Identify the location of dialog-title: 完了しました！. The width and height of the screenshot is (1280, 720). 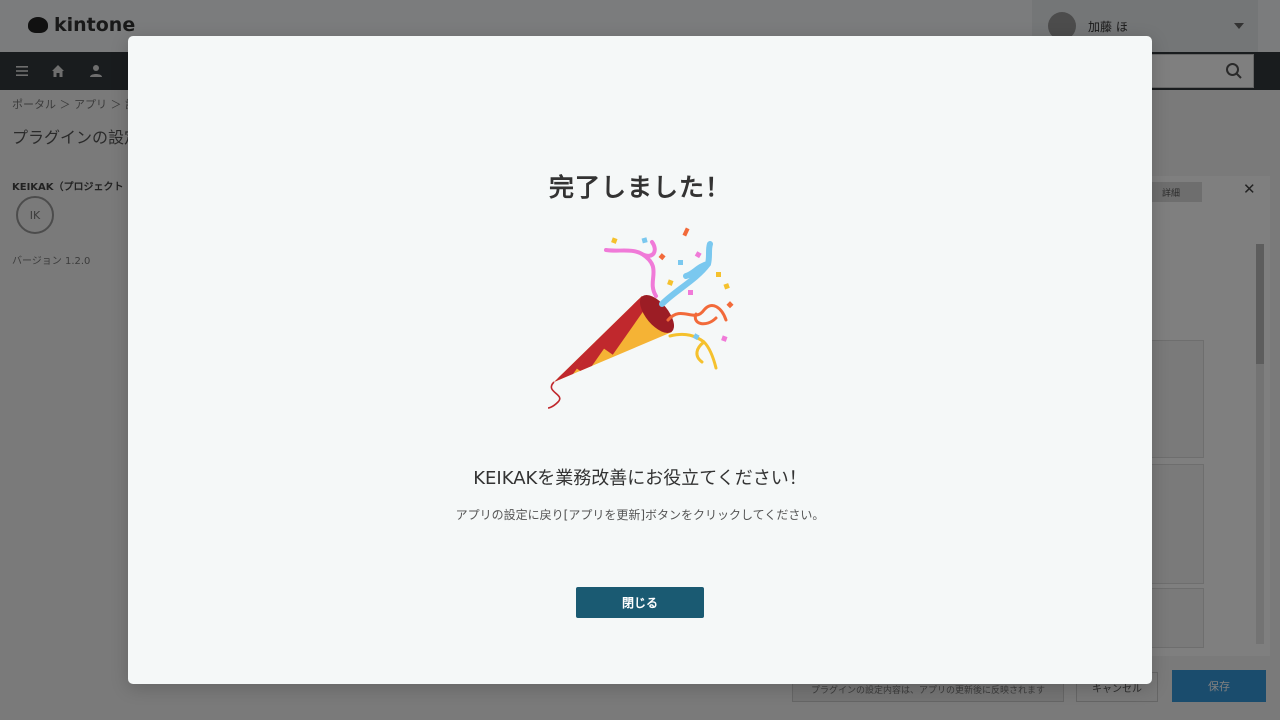
(639, 187).